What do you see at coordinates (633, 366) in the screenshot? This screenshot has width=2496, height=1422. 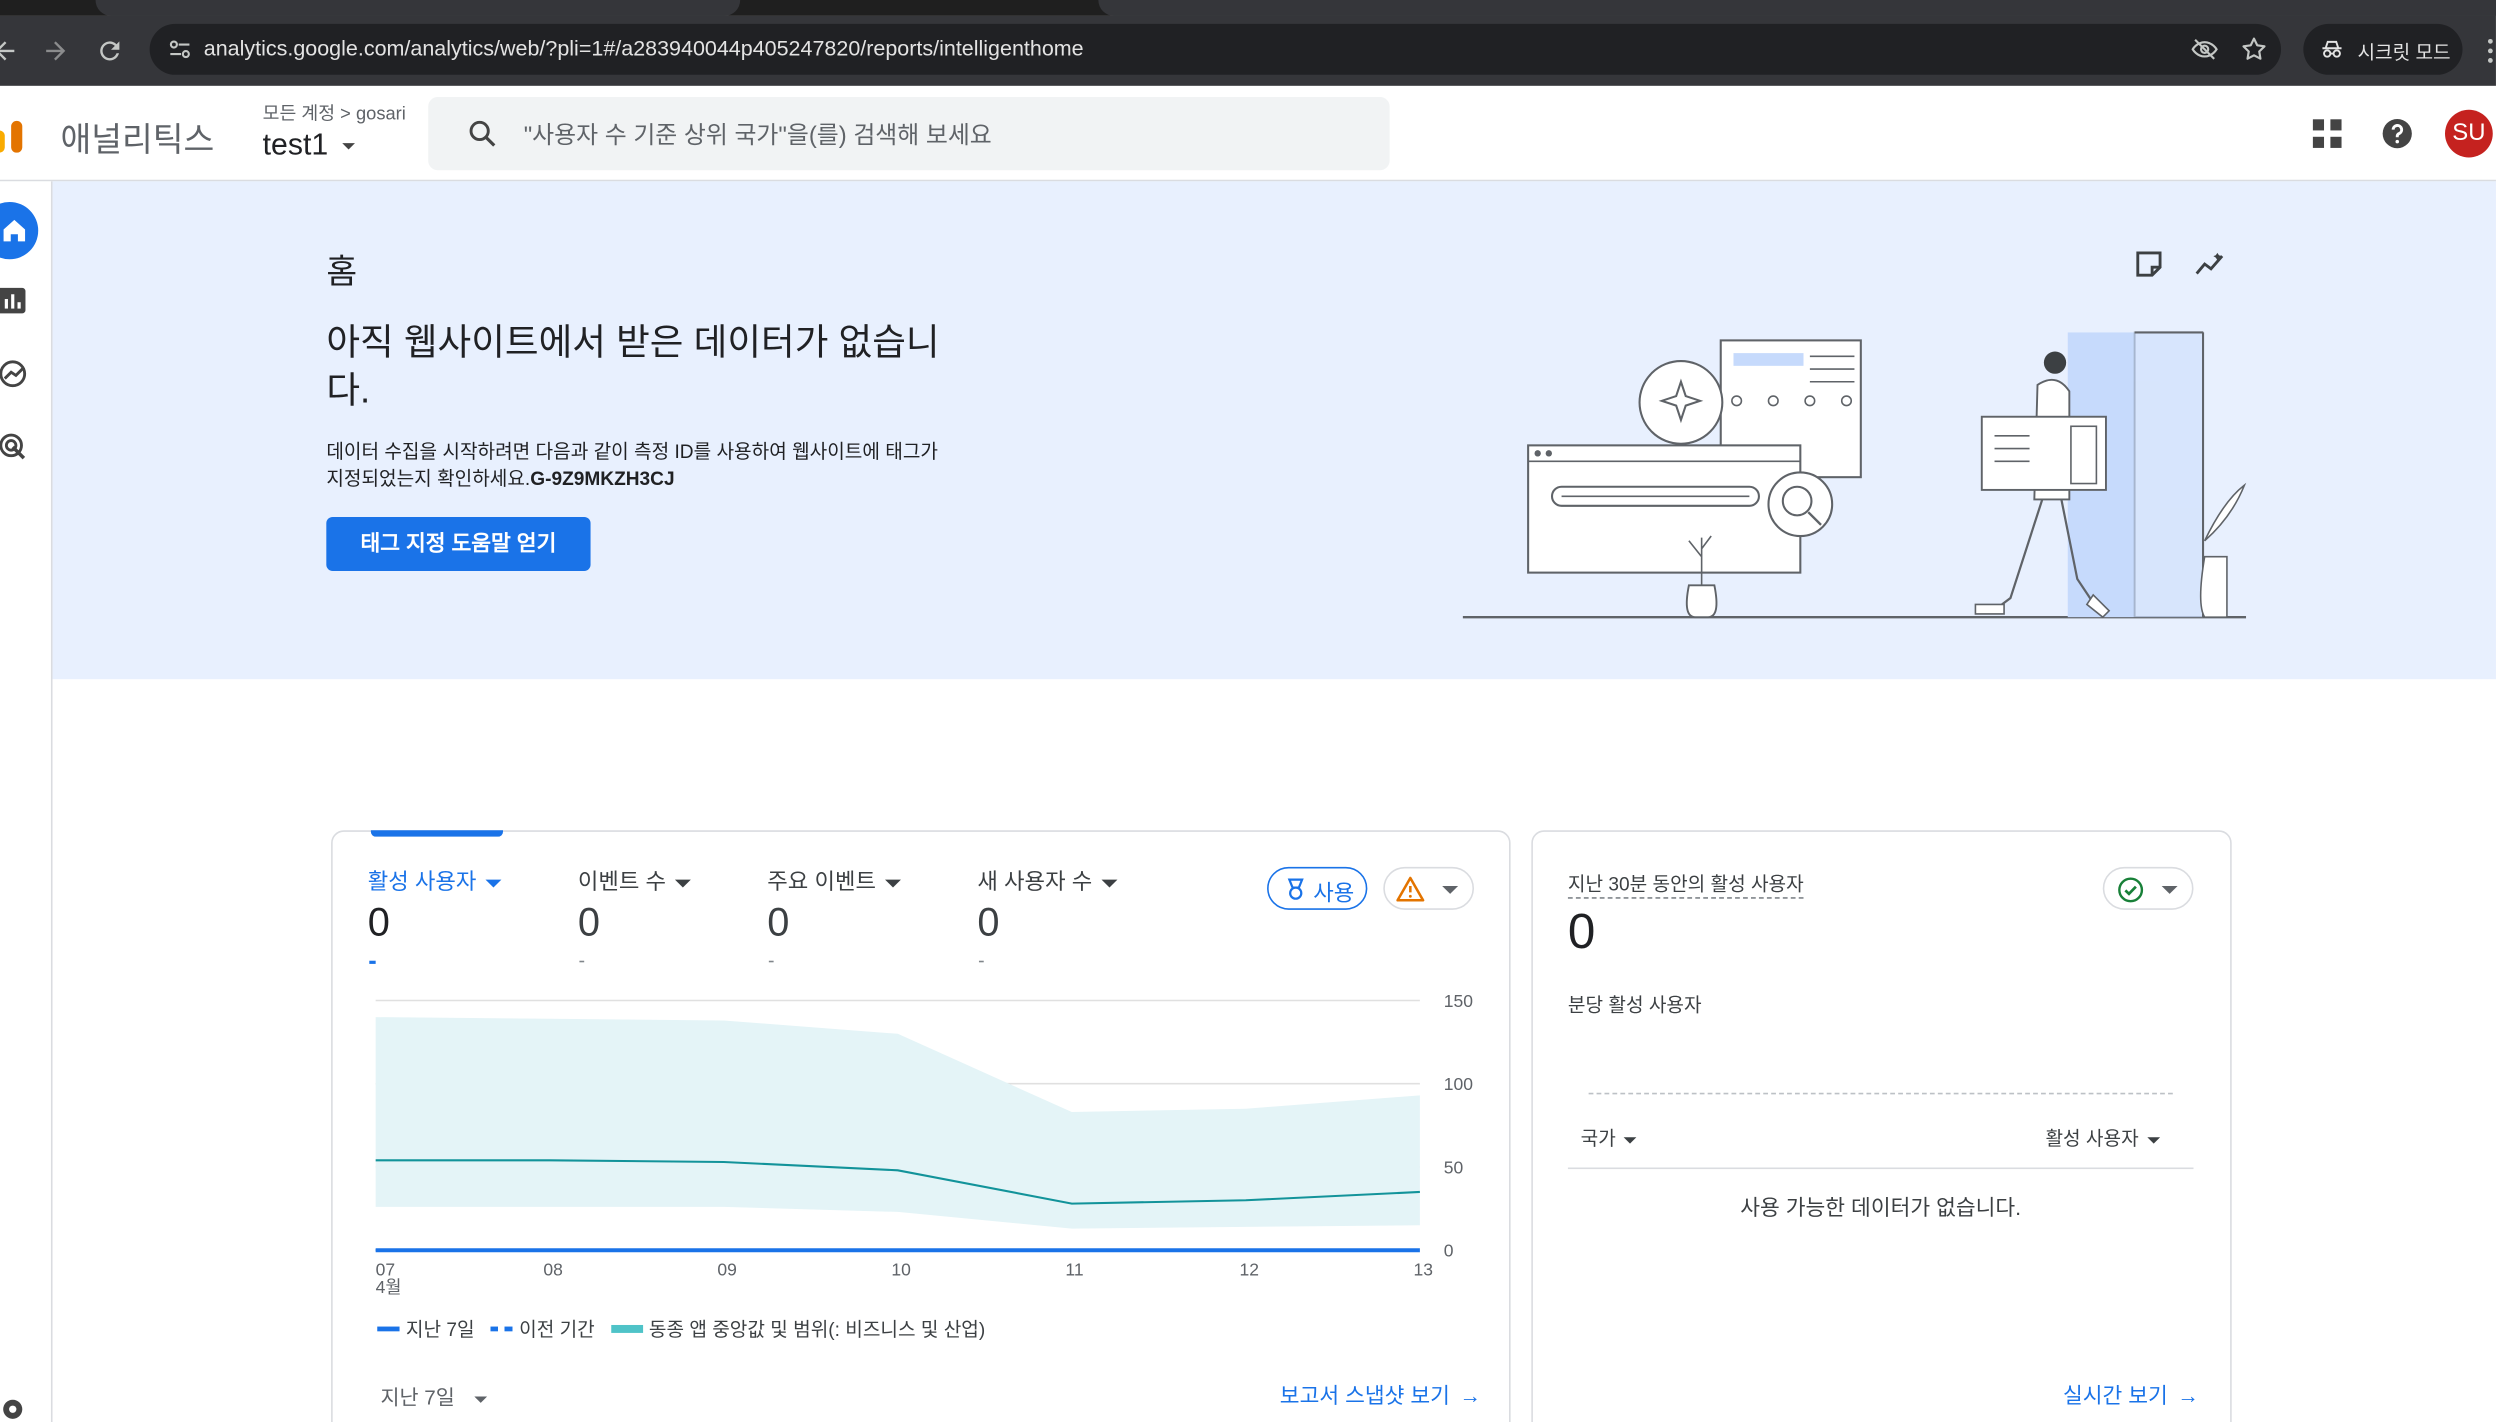 I see `no-data-heading: 아직 웹사이트에서 받은 데이터가 없습니다.` at bounding box center [633, 366].